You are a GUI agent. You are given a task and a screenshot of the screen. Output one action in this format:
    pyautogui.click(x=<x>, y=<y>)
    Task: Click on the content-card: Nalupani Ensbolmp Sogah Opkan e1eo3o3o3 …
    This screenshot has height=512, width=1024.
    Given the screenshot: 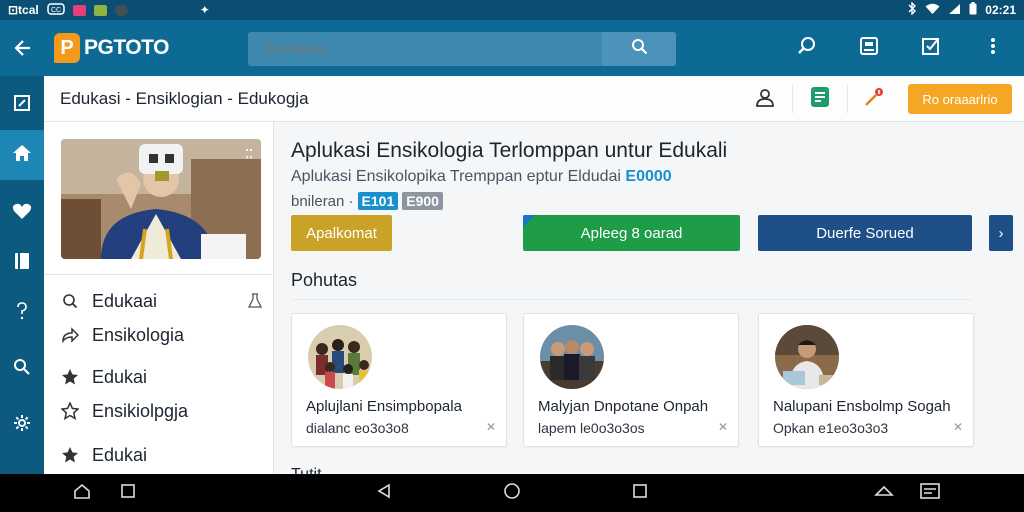 What is the action you would take?
    pyautogui.click(x=866, y=380)
    